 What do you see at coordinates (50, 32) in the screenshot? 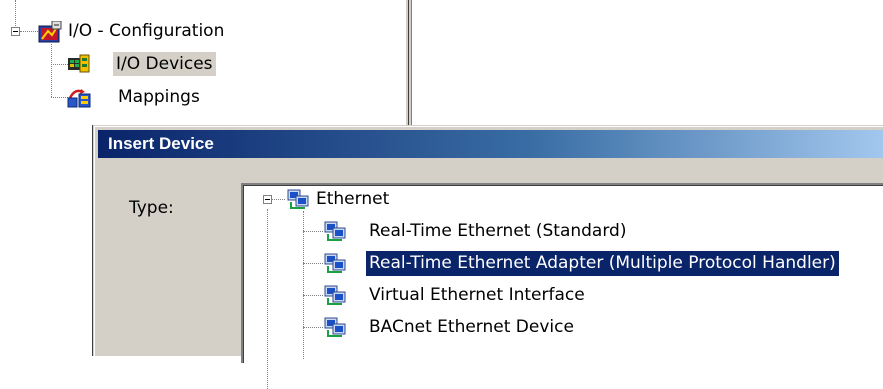
I see `io-configuration-icon` at bounding box center [50, 32].